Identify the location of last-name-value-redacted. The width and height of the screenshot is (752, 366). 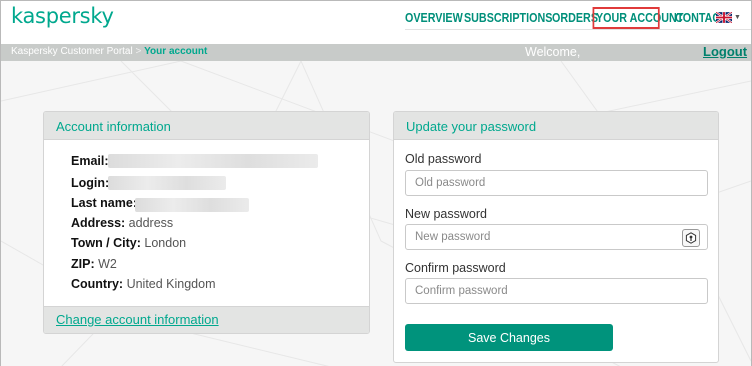
(192, 205).